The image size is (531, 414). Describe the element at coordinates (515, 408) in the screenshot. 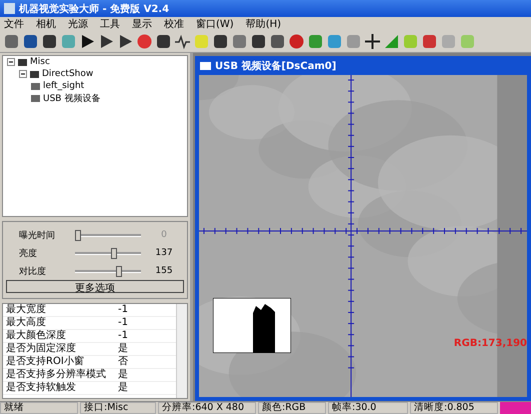

I see `status-notice` at that location.